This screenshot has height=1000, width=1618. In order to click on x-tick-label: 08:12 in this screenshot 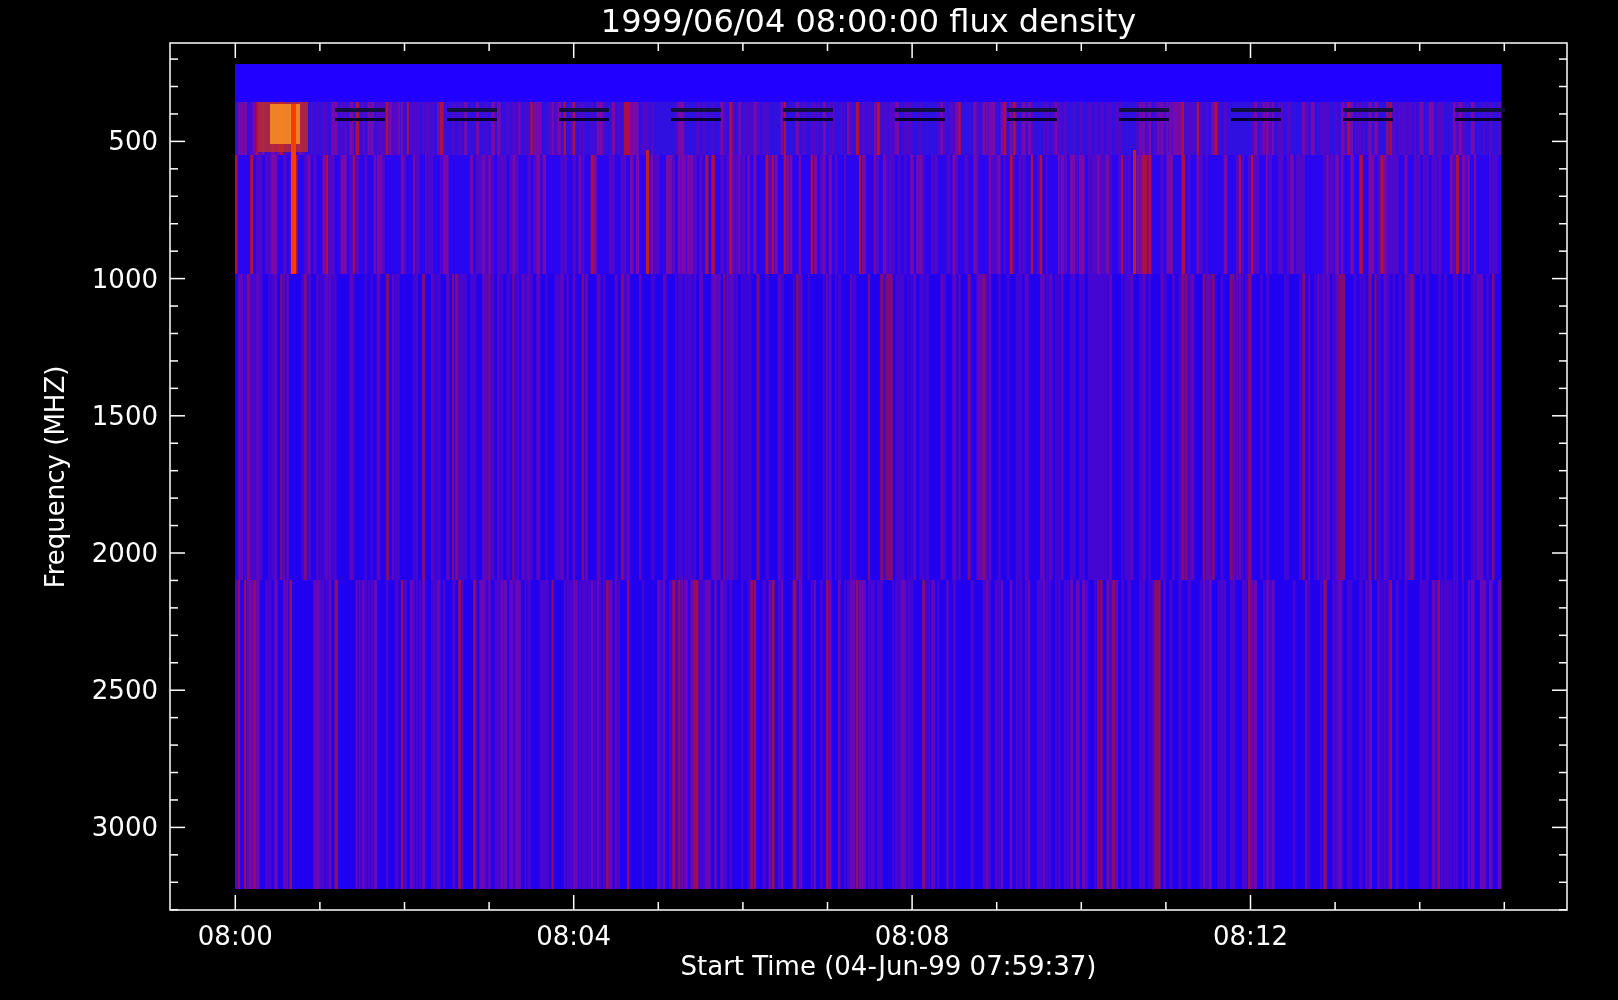, I will do `click(1250, 936)`.